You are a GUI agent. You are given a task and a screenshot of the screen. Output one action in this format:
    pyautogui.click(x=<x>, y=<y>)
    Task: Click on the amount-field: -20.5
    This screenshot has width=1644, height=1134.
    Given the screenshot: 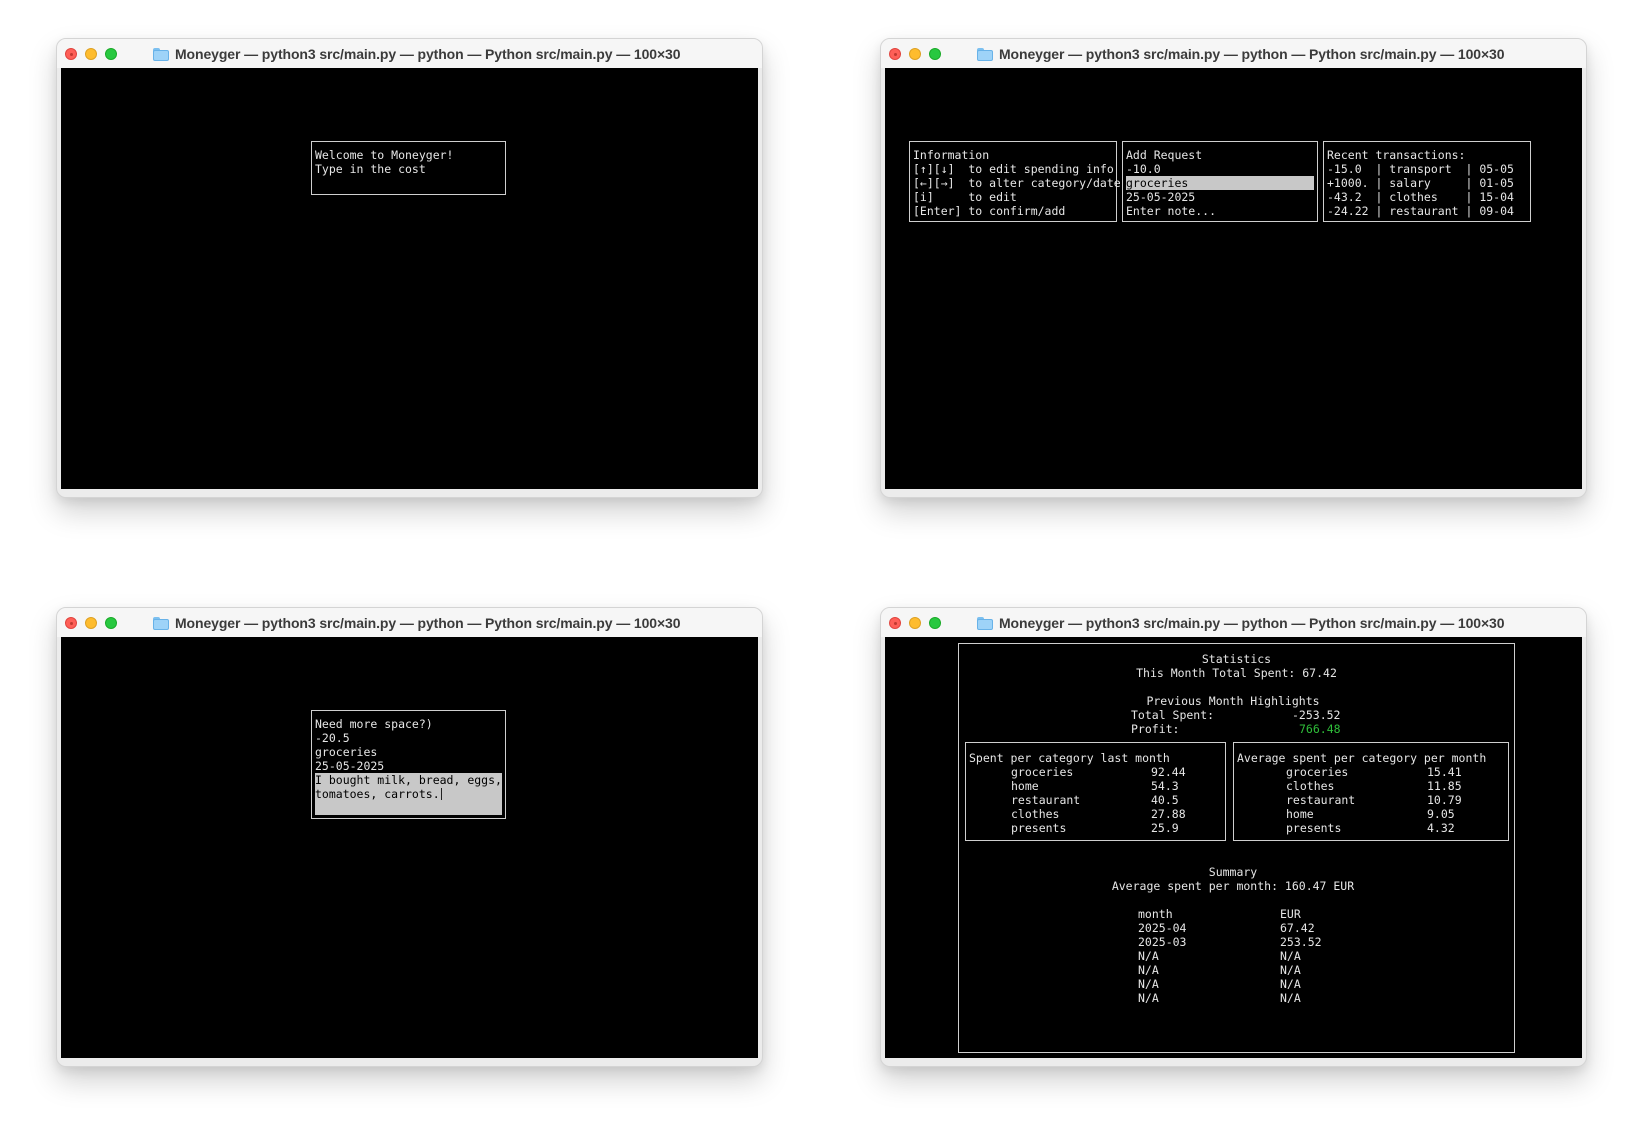 What is the action you would take?
    pyautogui.click(x=332, y=738)
    